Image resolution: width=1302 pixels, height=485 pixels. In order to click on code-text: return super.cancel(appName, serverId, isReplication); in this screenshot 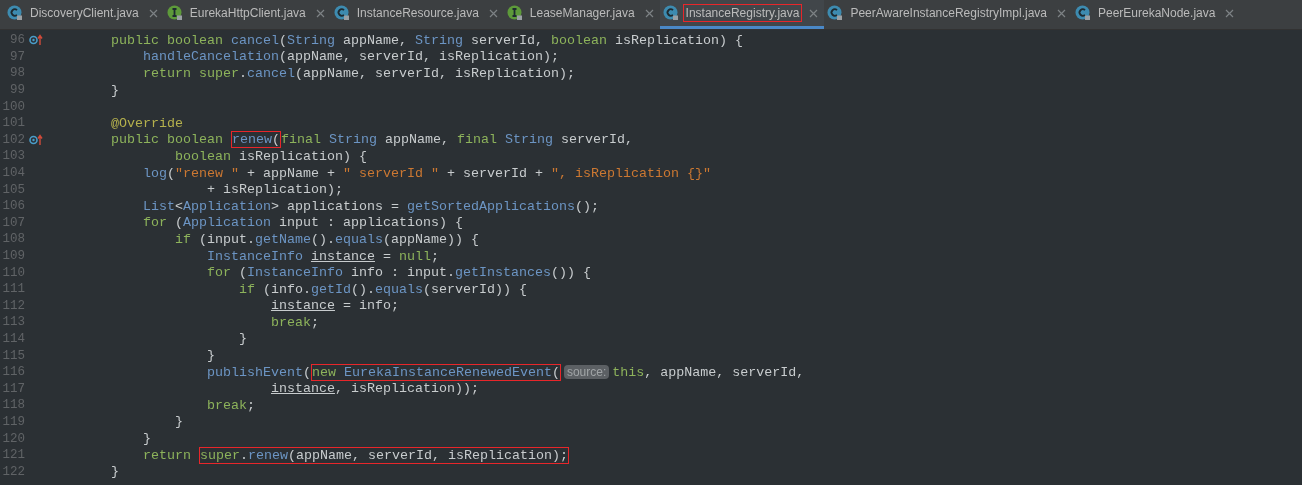, I will do `click(359, 73)`.